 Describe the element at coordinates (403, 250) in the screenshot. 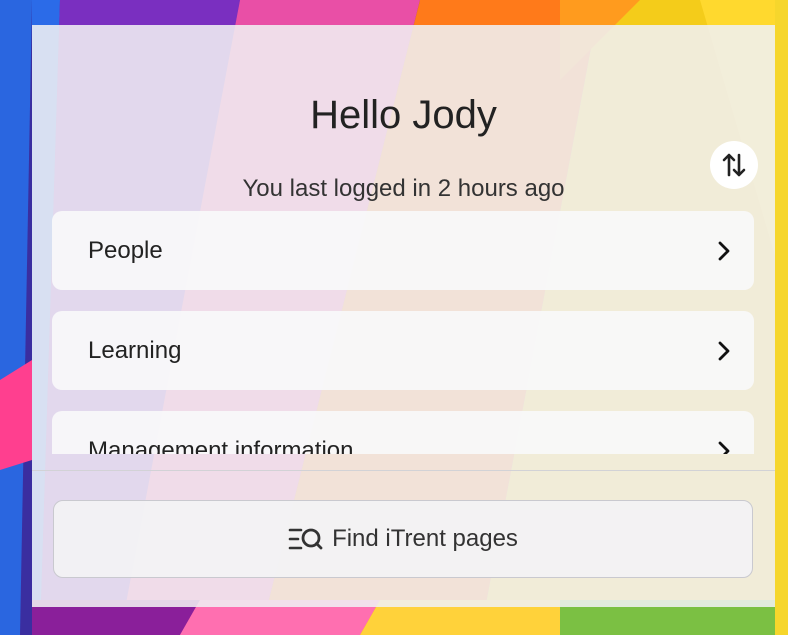

I see `menu-item-people: People` at that location.